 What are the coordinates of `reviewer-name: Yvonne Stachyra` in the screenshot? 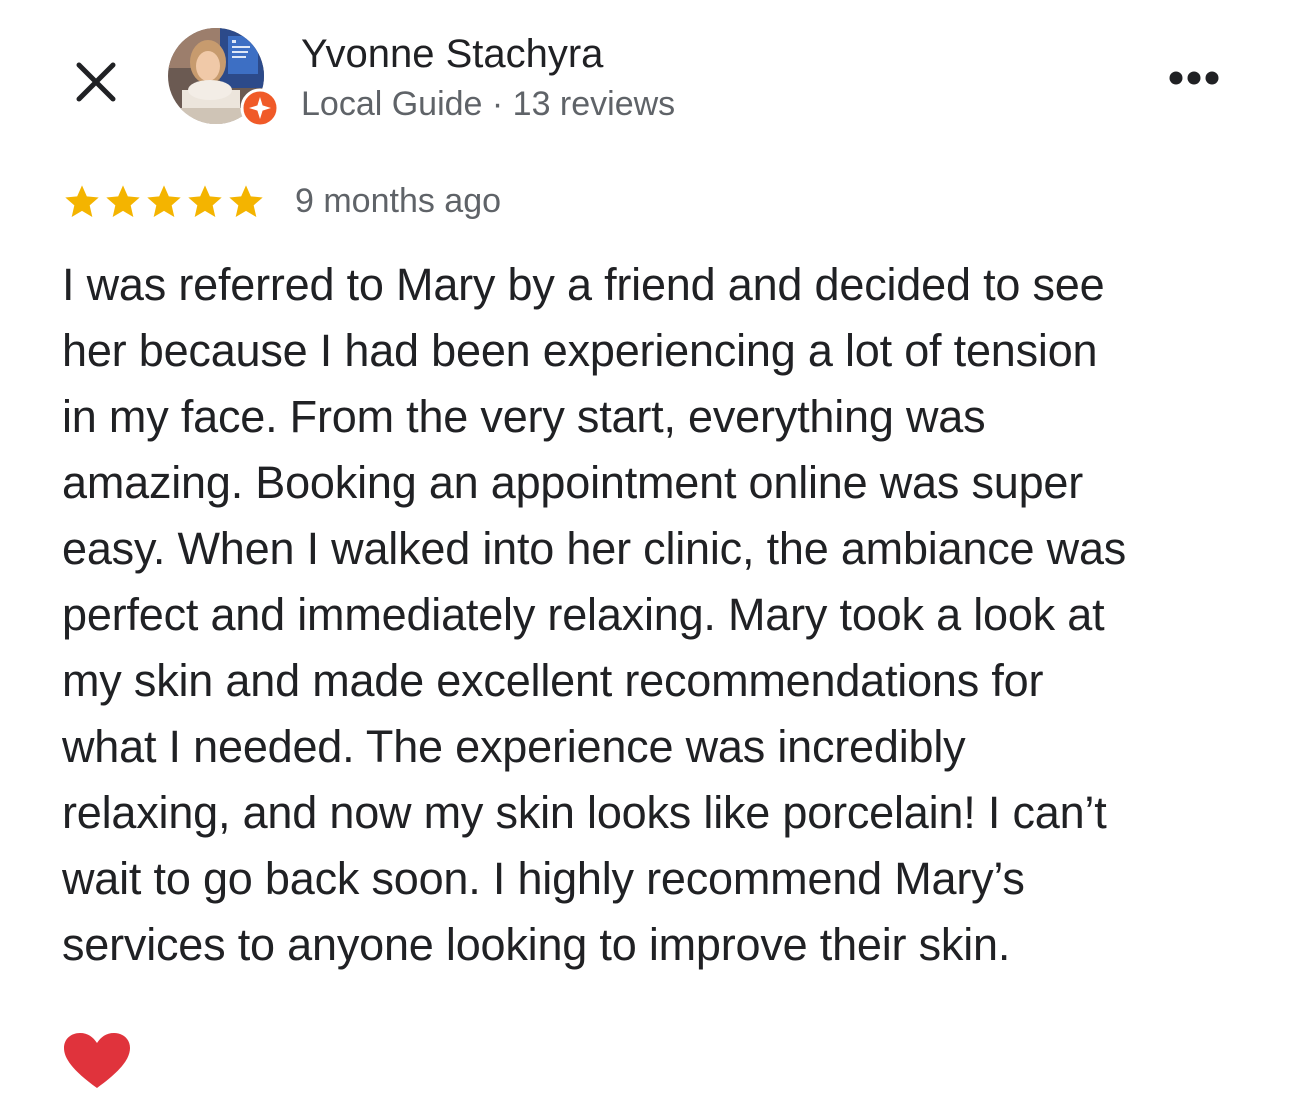 It's located at (452, 54).